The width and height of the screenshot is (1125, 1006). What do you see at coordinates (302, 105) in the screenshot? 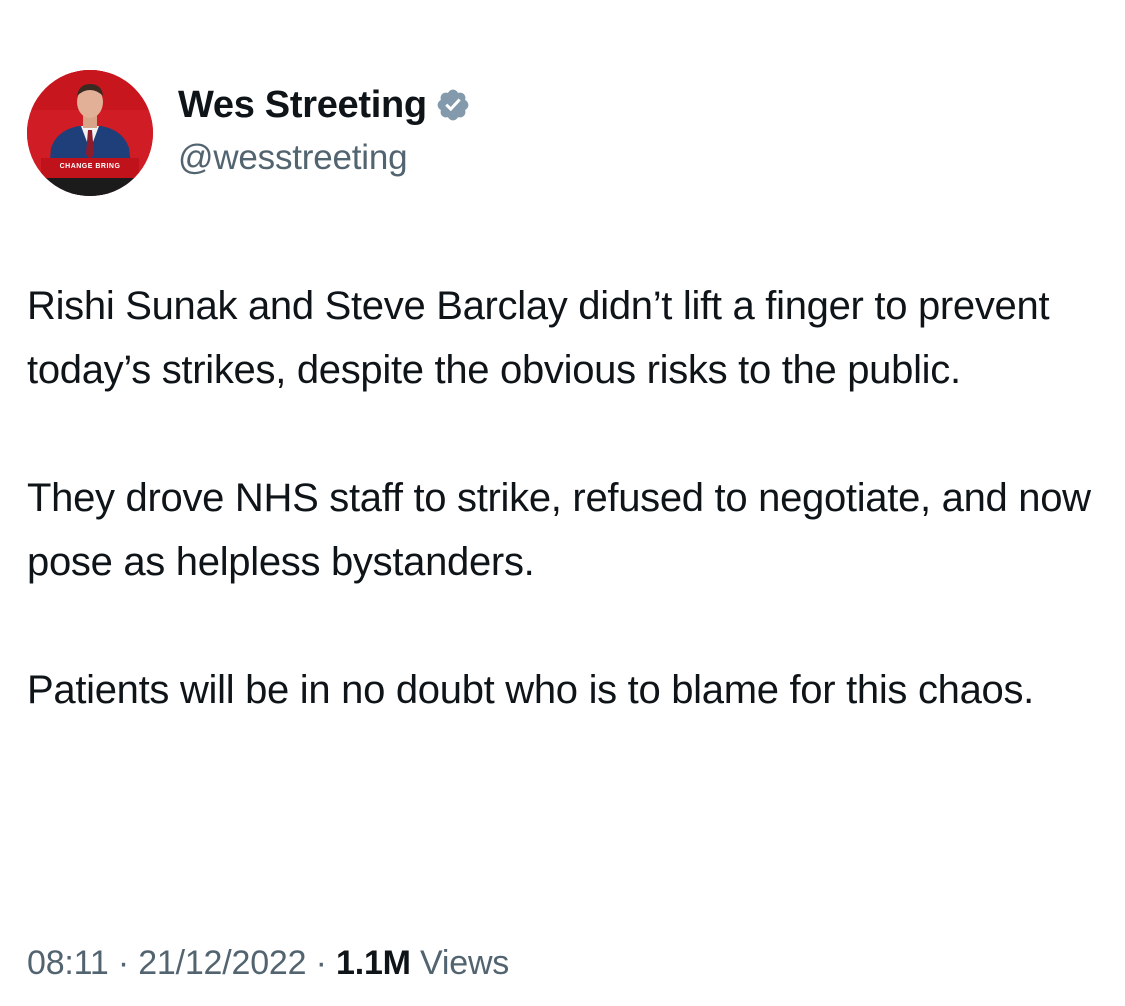
I see `display-name: Wes Streeting` at bounding box center [302, 105].